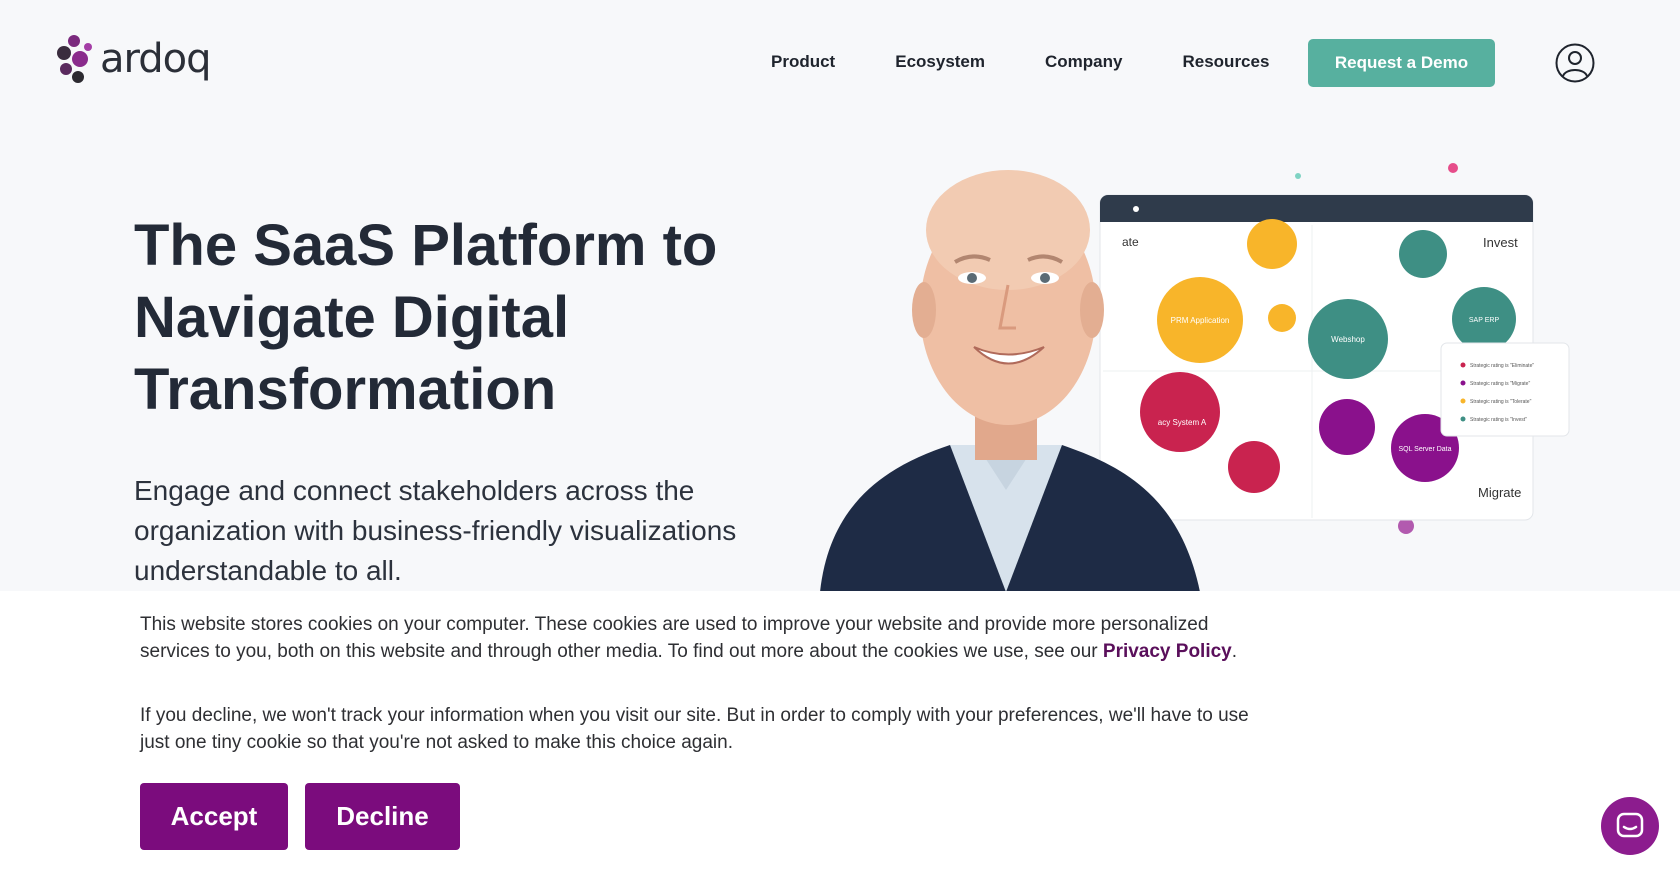 This screenshot has height=876, width=1680. What do you see at coordinates (1348, 339) in the screenshot?
I see `bubble-webshop: Webshop` at bounding box center [1348, 339].